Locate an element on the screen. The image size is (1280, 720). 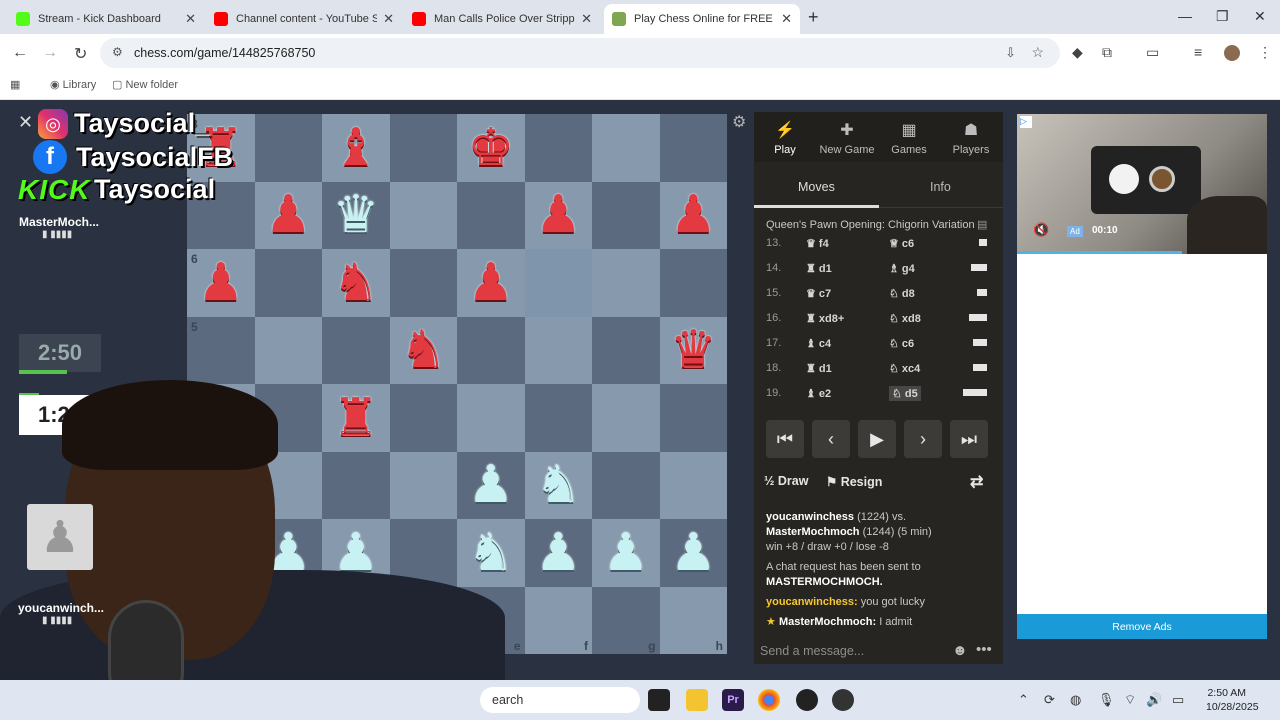
book-icon: ▤ is located at coordinates (982, 224).